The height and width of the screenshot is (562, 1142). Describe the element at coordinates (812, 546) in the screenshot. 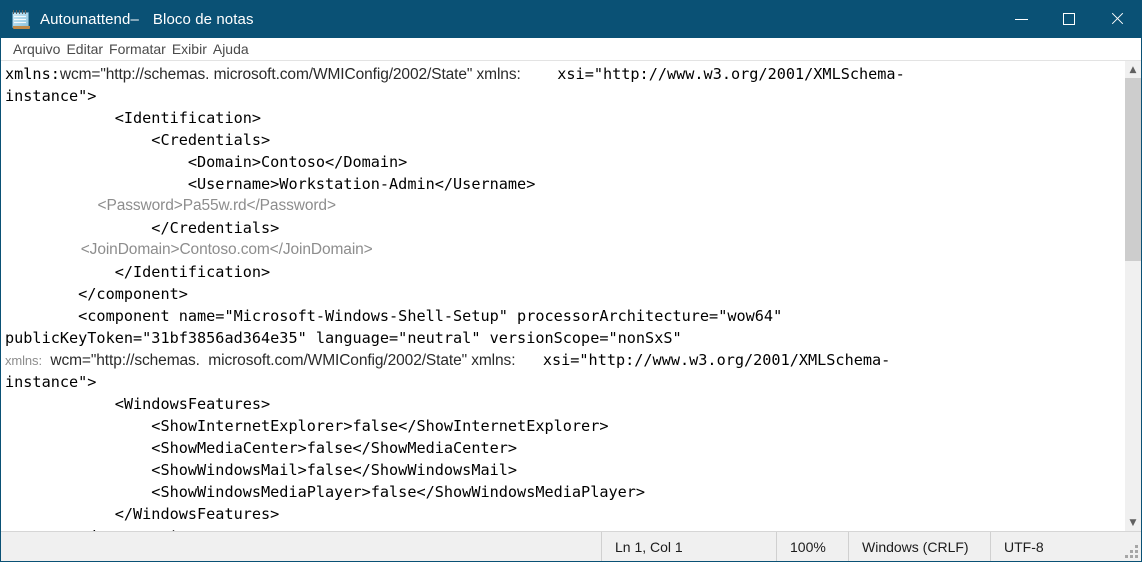

I see `status-zoom-level: 100%` at that location.